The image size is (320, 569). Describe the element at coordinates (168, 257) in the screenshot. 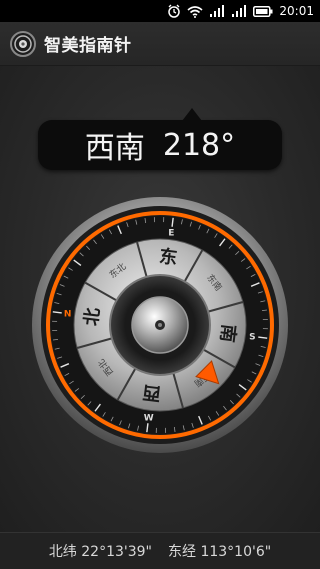

I see `dial-label-east: 东` at that location.